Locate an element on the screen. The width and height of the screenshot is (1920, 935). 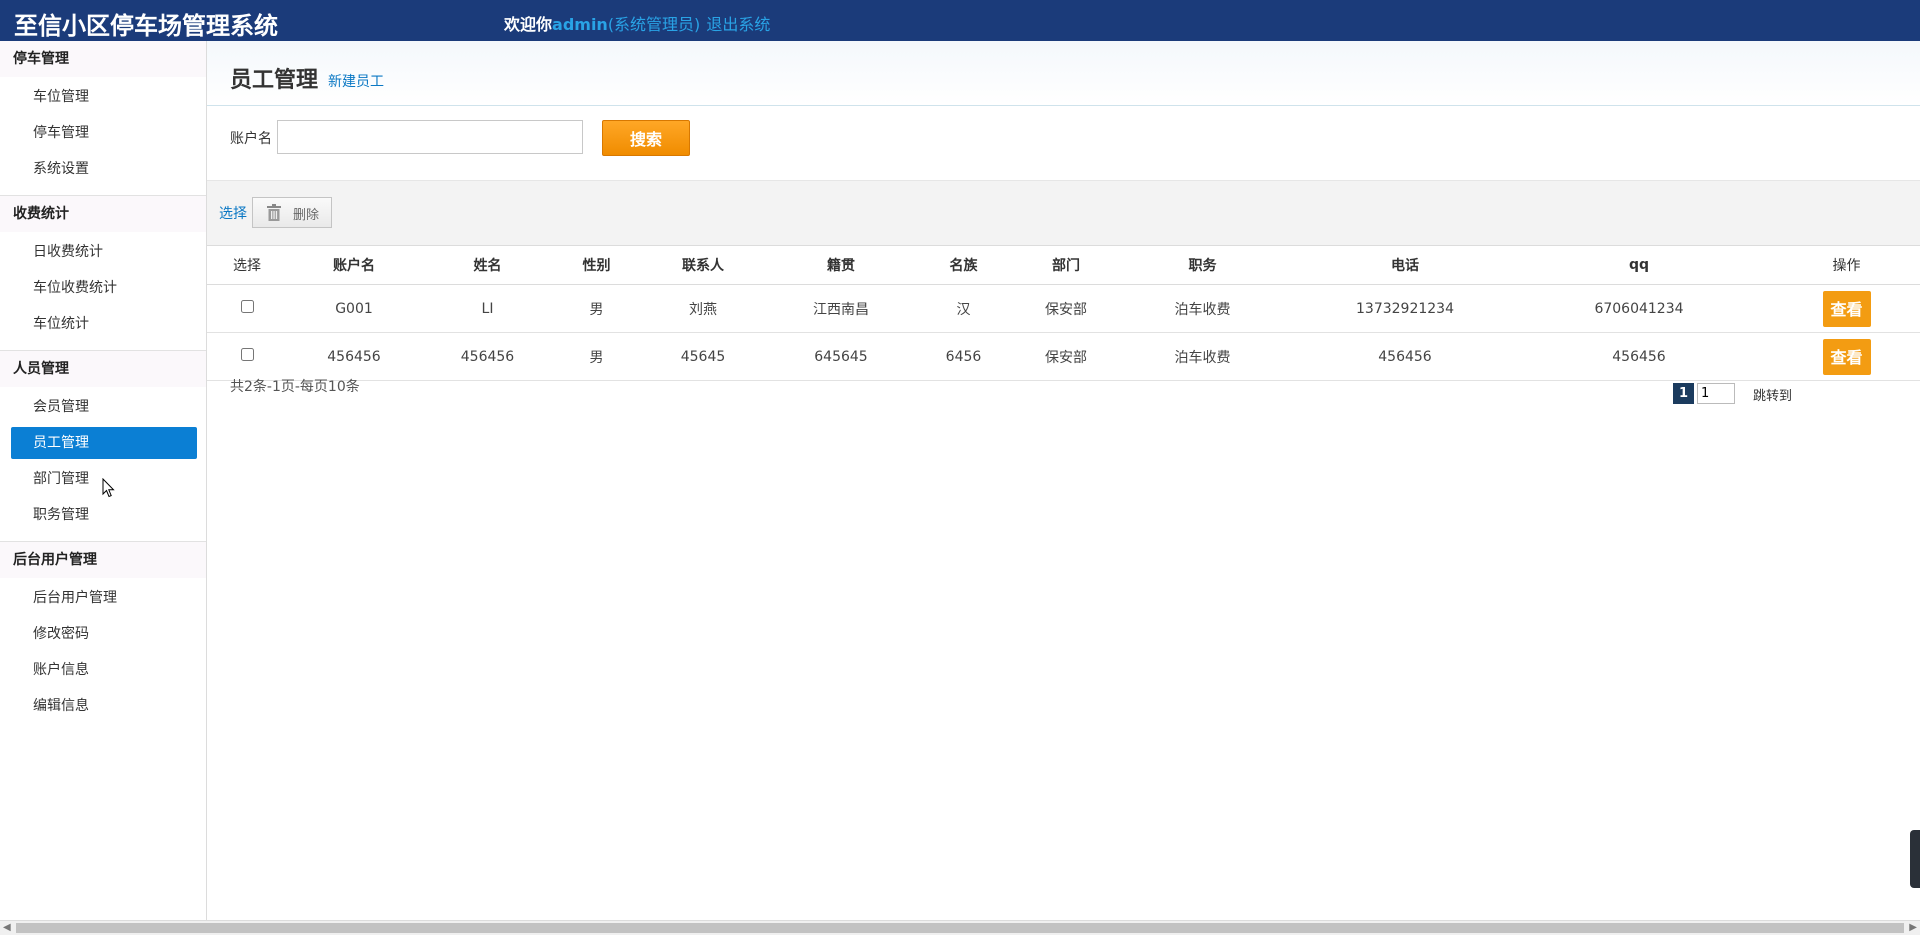
col-header-department: 部门 is located at coordinates (1066, 265).